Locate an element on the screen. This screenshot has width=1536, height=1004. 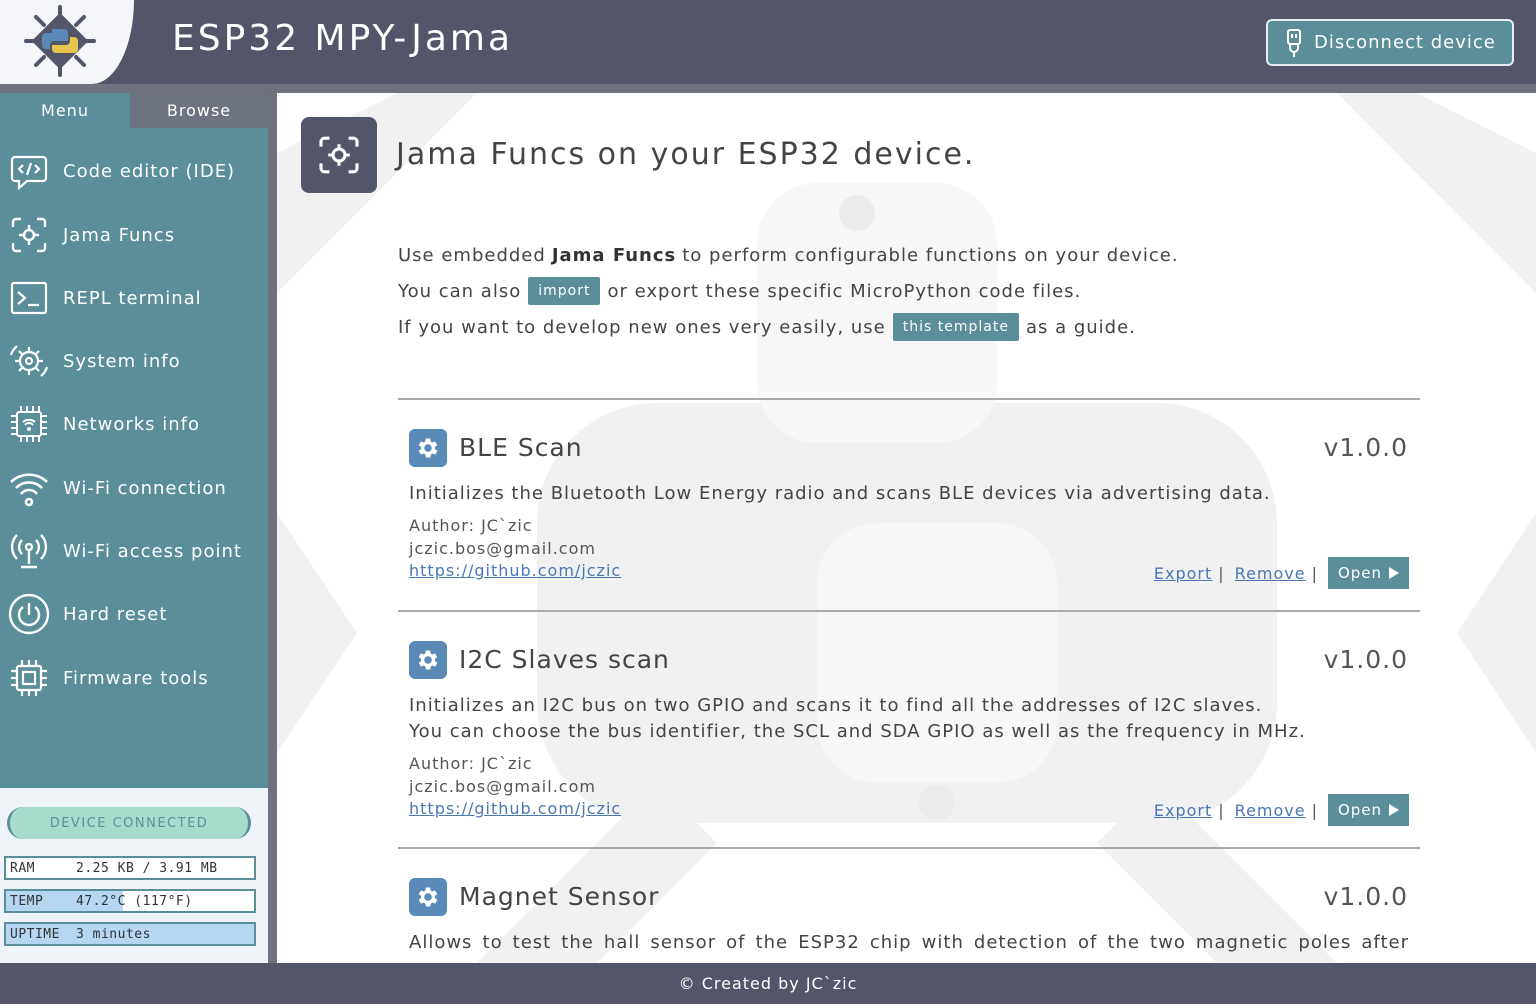
intro-text-segment: You can also is located at coordinates (460, 291).